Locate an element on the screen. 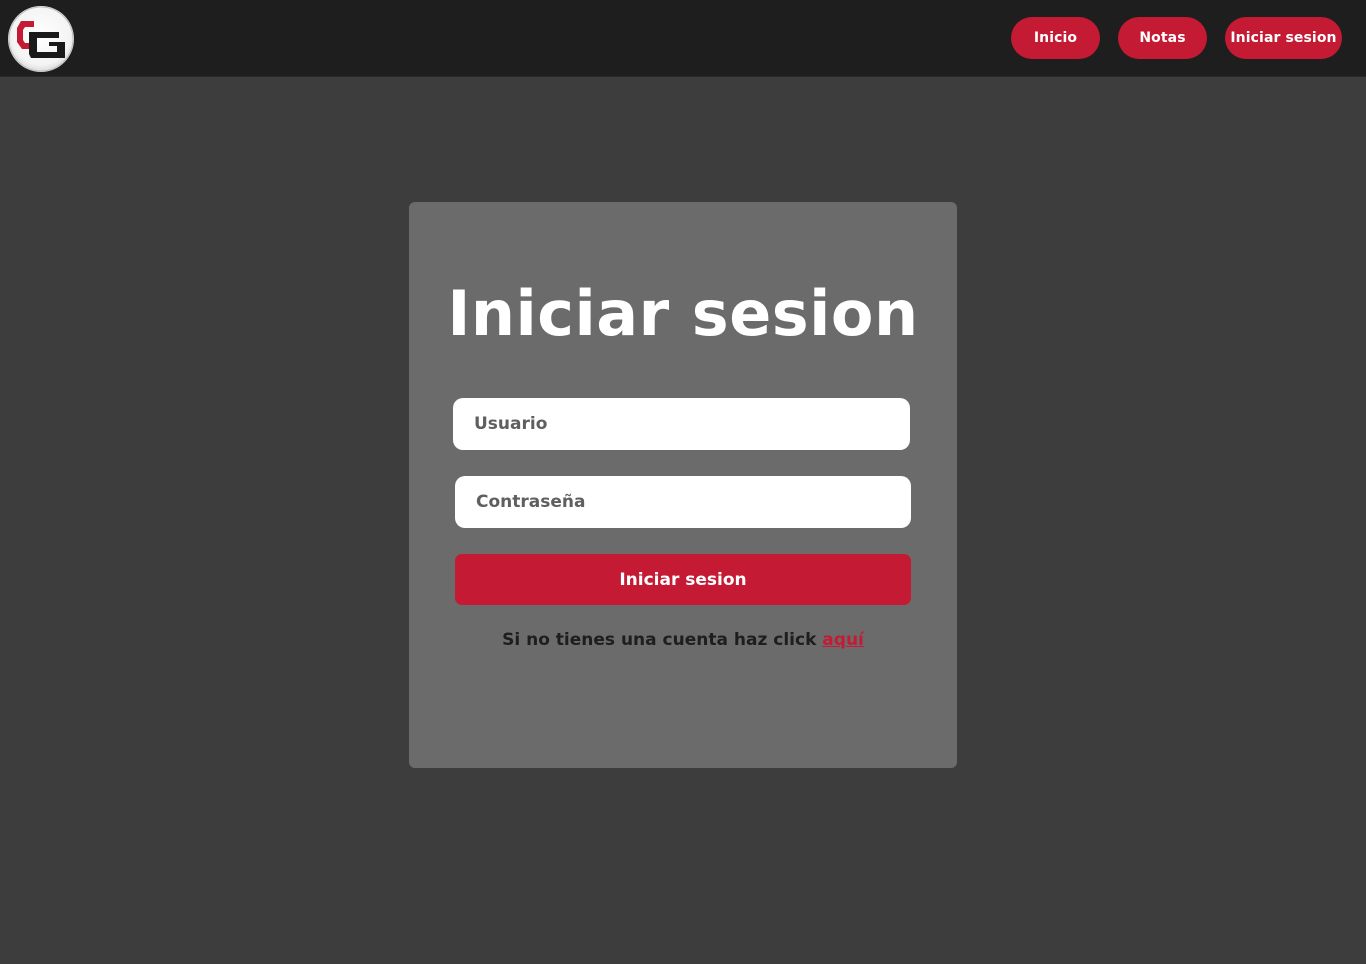 The width and height of the screenshot is (1366, 964). login-title: Iniciar sesion is located at coordinates (683, 313).